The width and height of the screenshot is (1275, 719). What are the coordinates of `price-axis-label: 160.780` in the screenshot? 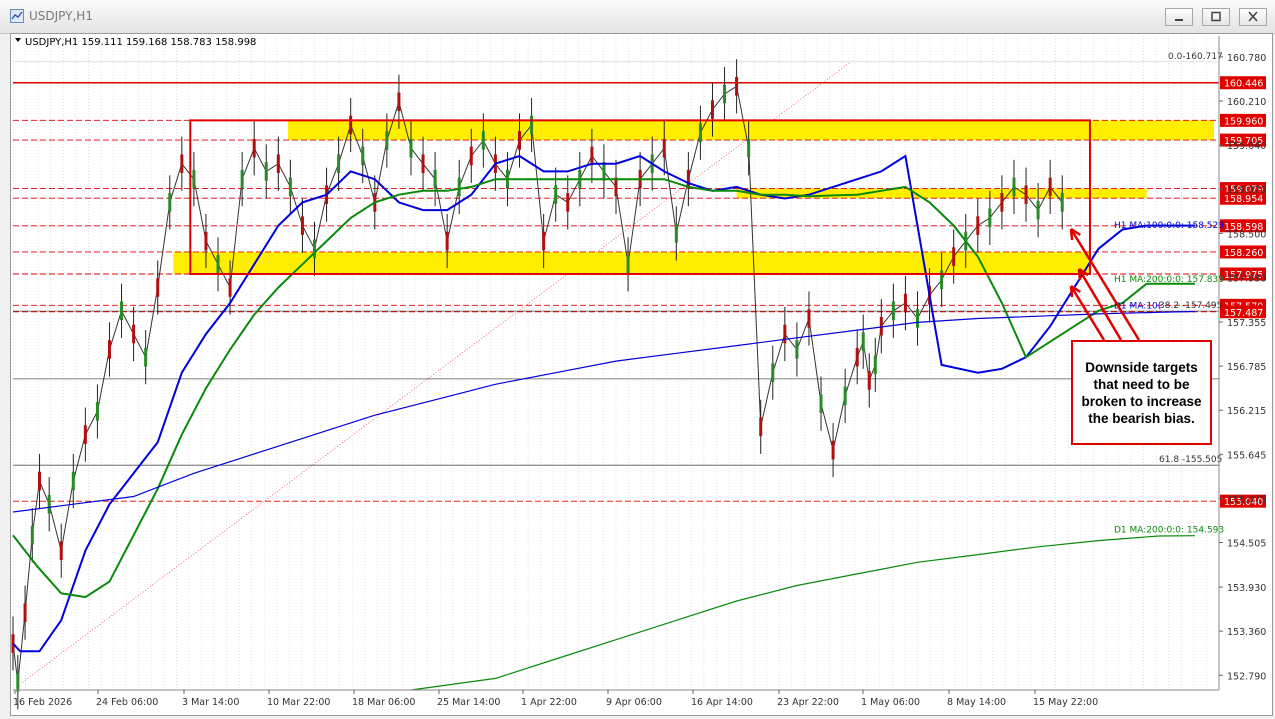 It's located at (1246, 58).